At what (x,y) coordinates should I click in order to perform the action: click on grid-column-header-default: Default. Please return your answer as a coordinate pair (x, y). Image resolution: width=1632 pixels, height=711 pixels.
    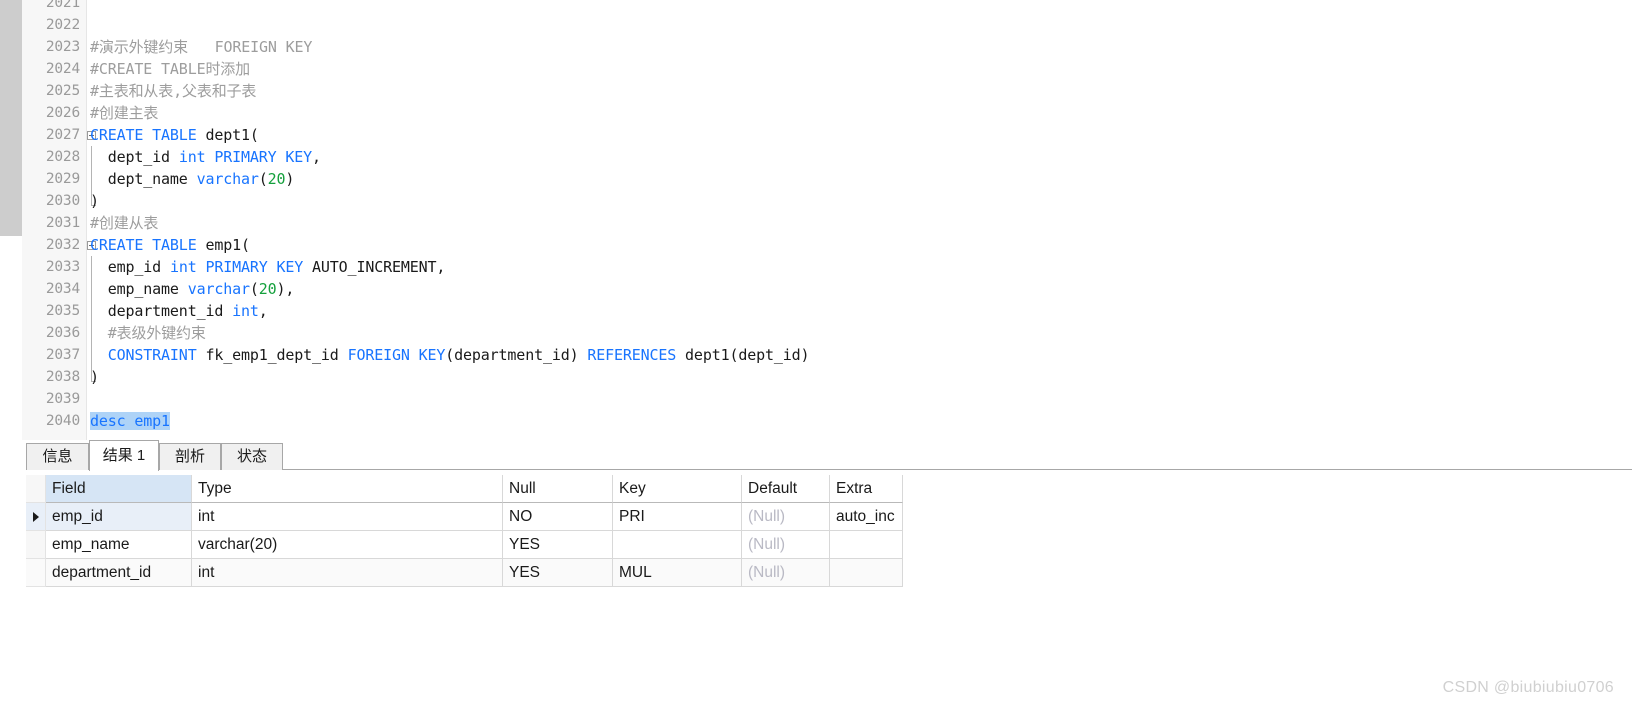
    Looking at the image, I should click on (786, 489).